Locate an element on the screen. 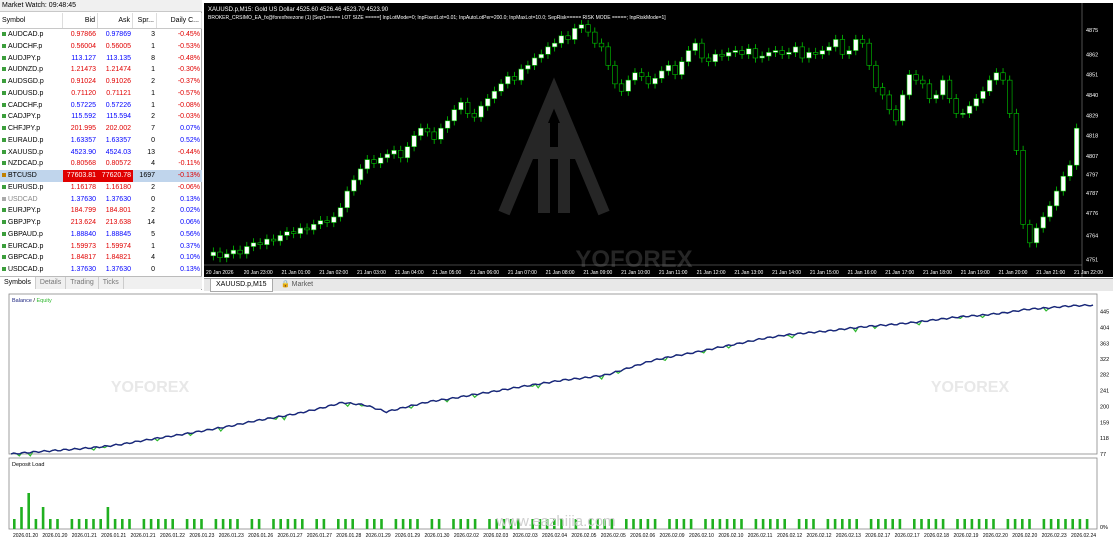 The width and height of the screenshot is (1113, 543). market-watch-row: EURCAD.p 1.59973 1.59974 1 0.37% is located at coordinates (101, 247).